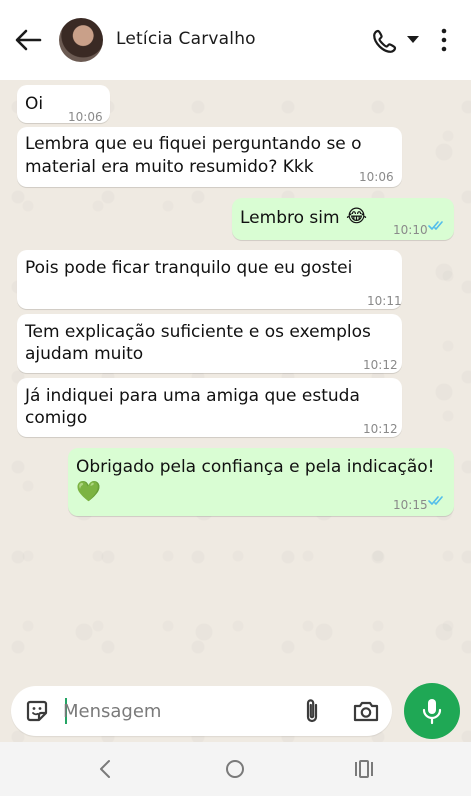  I want to click on avatar, so click(81, 40).